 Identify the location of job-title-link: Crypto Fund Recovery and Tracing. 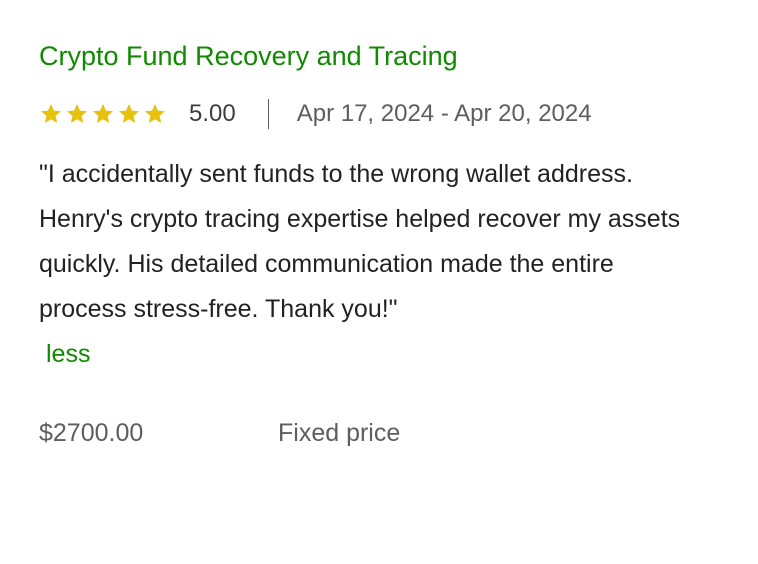
(248, 56).